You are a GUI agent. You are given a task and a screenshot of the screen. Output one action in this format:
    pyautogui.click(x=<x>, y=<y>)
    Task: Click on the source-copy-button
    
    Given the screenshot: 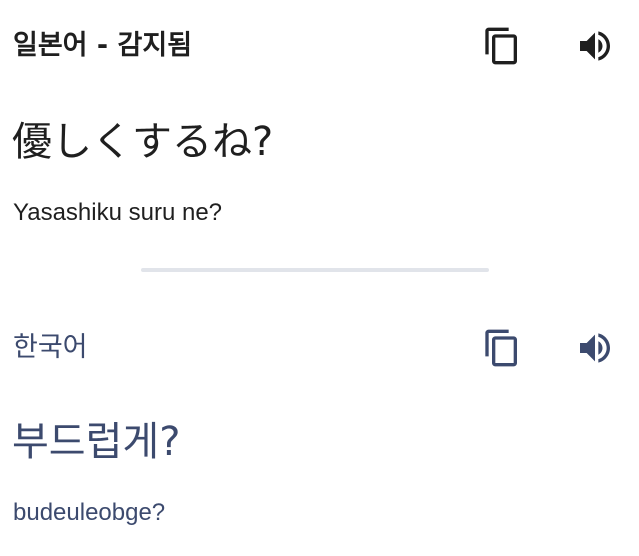 What is the action you would take?
    pyautogui.click(x=502, y=46)
    